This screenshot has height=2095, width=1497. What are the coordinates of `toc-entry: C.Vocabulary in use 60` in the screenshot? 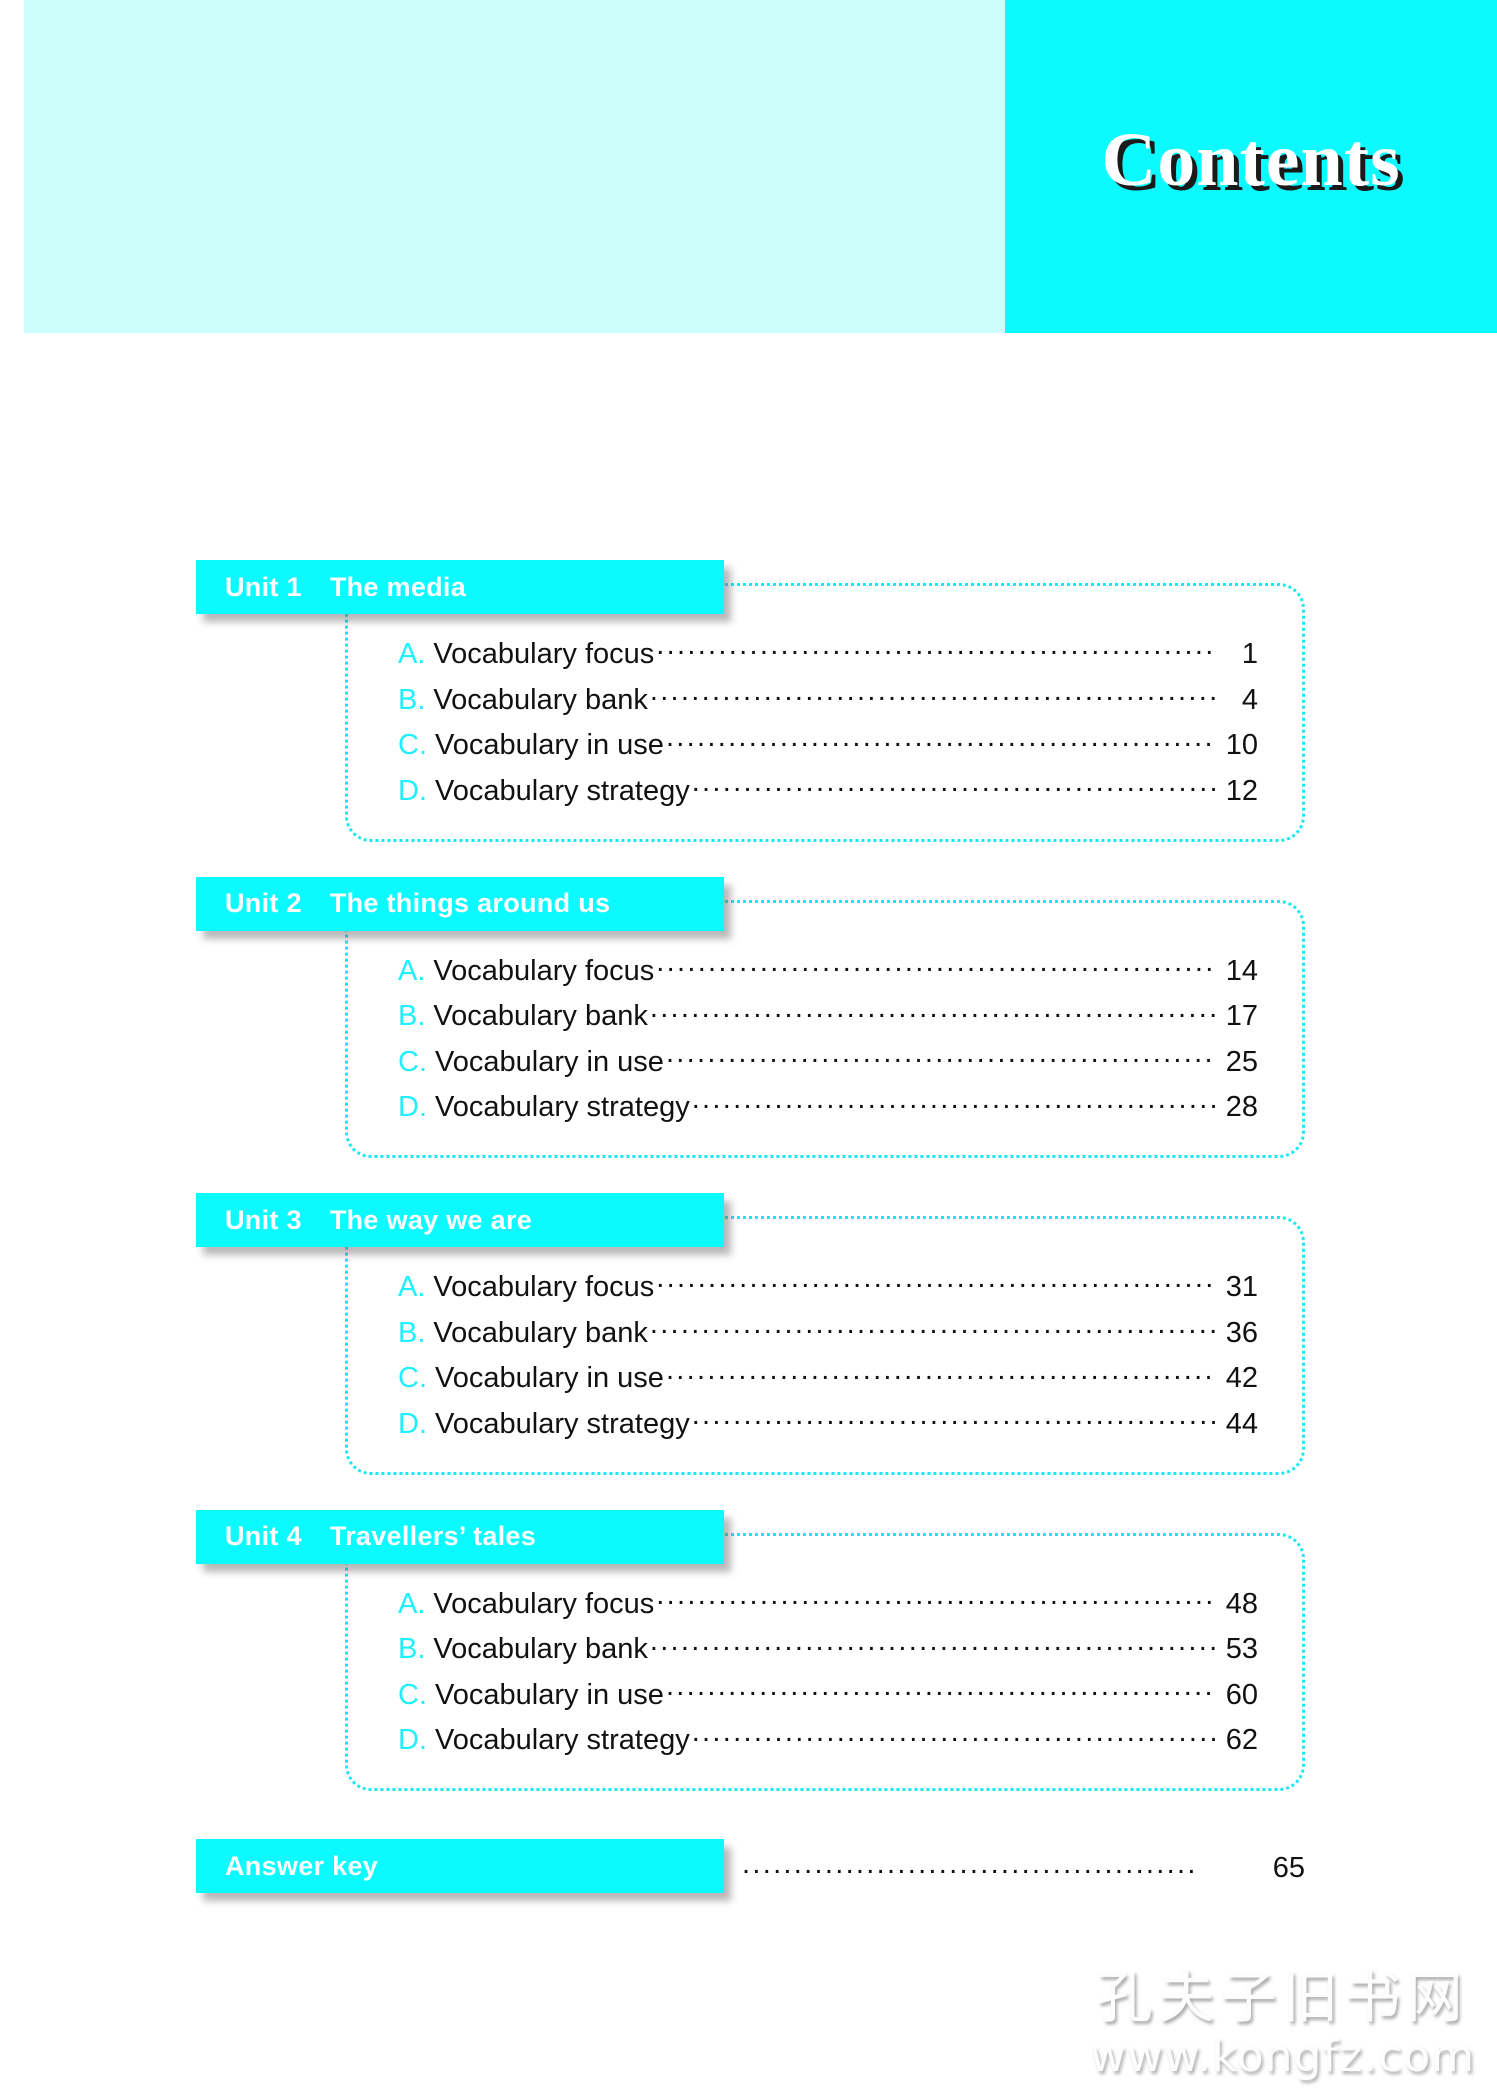 It's located at (828, 1694).